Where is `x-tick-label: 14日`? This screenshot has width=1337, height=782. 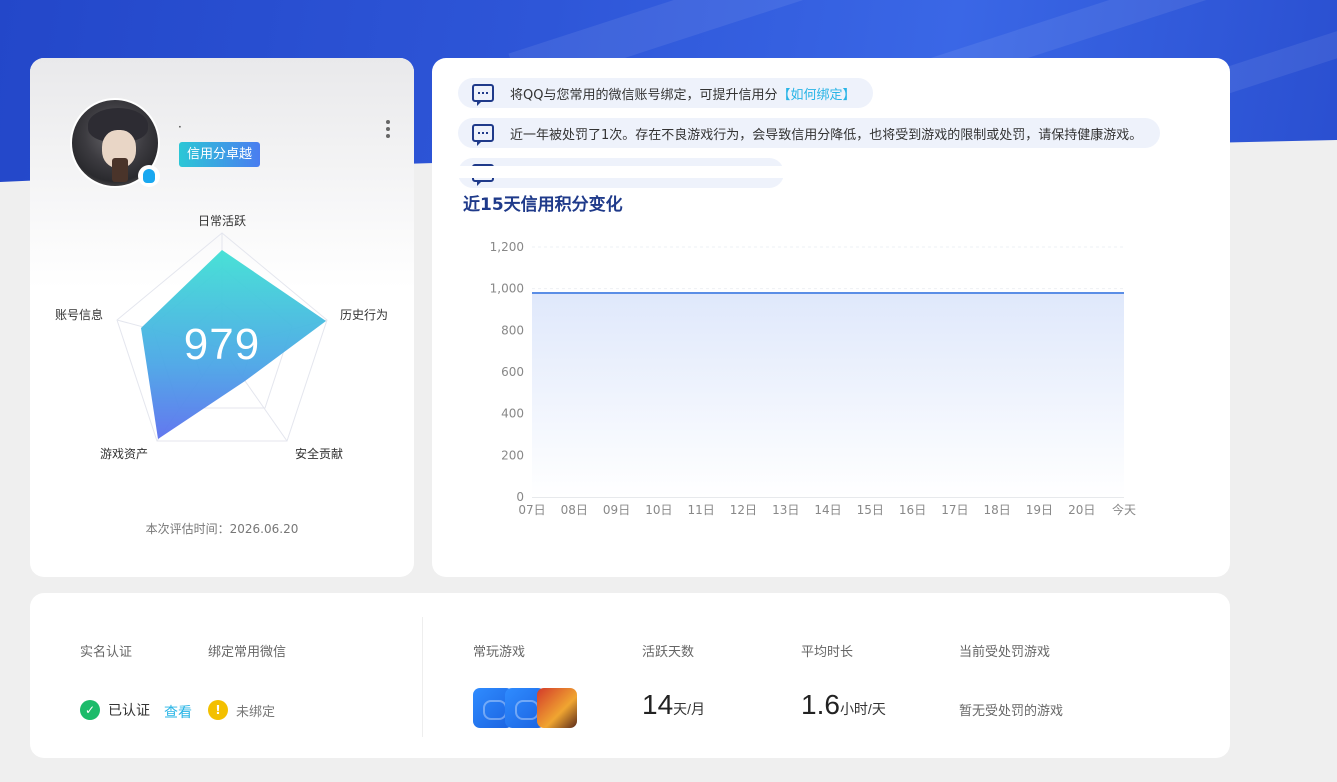 x-tick-label: 14日 is located at coordinates (827, 510).